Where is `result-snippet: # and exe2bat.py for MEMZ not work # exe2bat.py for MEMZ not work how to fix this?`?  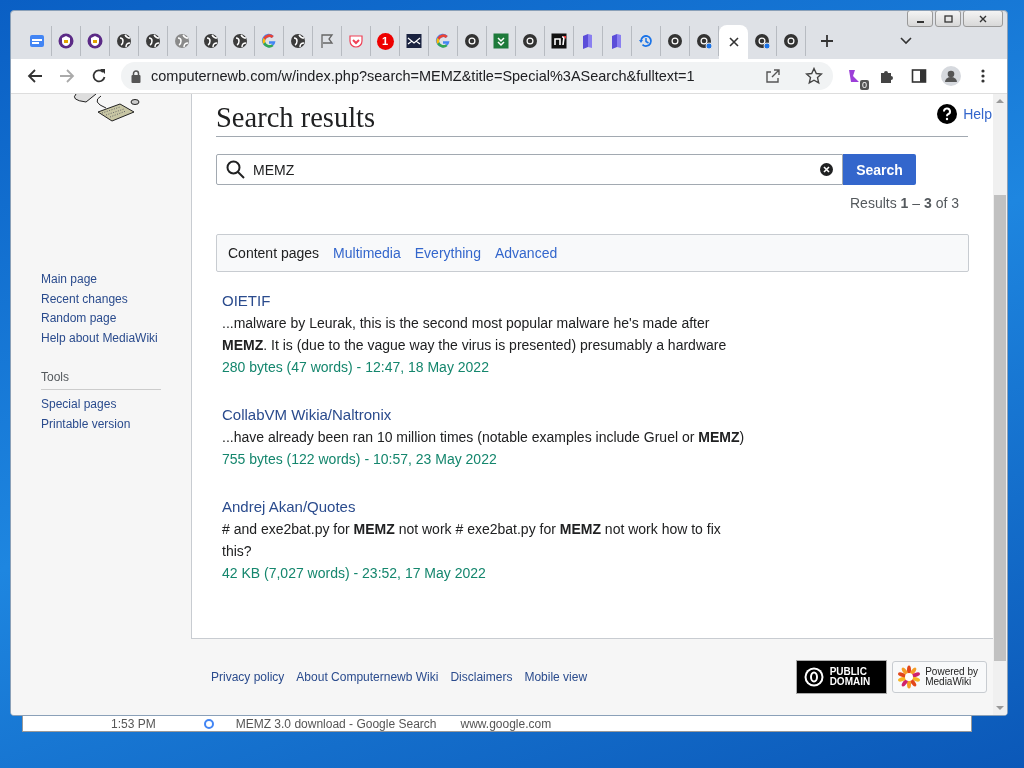
result-snippet: # and exe2bat.py for MEMZ not work # exe2bat.py for MEMZ not work how to fix this? is located at coordinates (472, 540).